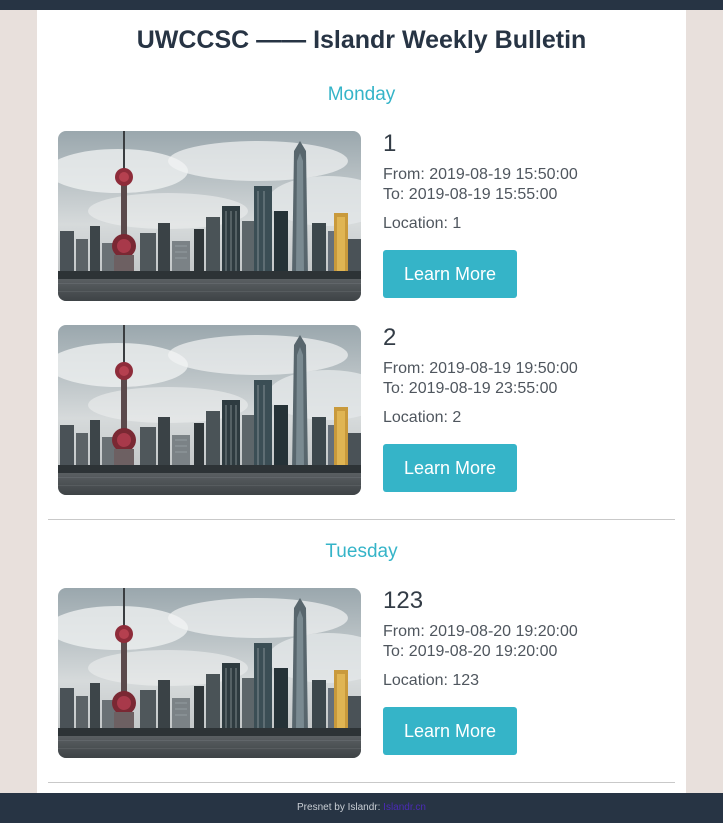 The width and height of the screenshot is (723, 823). I want to click on event-name: 123, so click(403, 600).